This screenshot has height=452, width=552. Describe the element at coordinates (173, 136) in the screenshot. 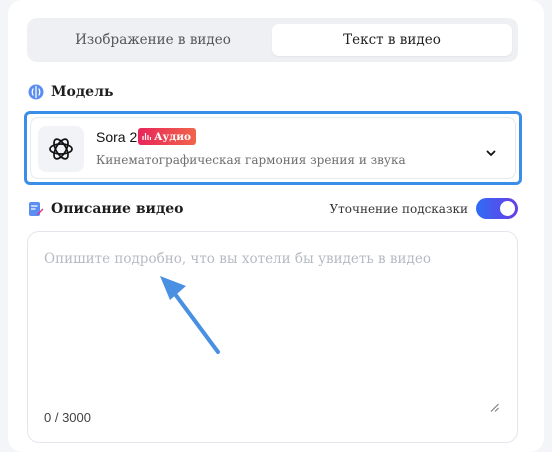

I see `audio-badge-label: Аудио` at that location.